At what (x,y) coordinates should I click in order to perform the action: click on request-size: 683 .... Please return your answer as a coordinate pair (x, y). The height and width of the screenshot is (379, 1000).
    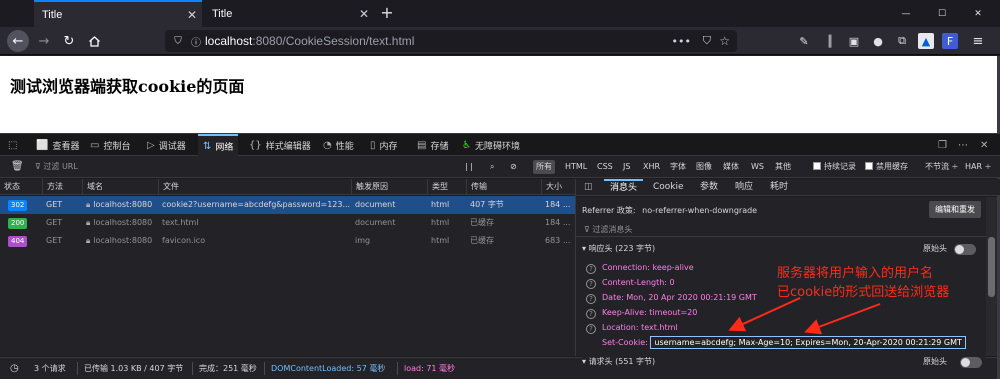
    Looking at the image, I should click on (558, 240).